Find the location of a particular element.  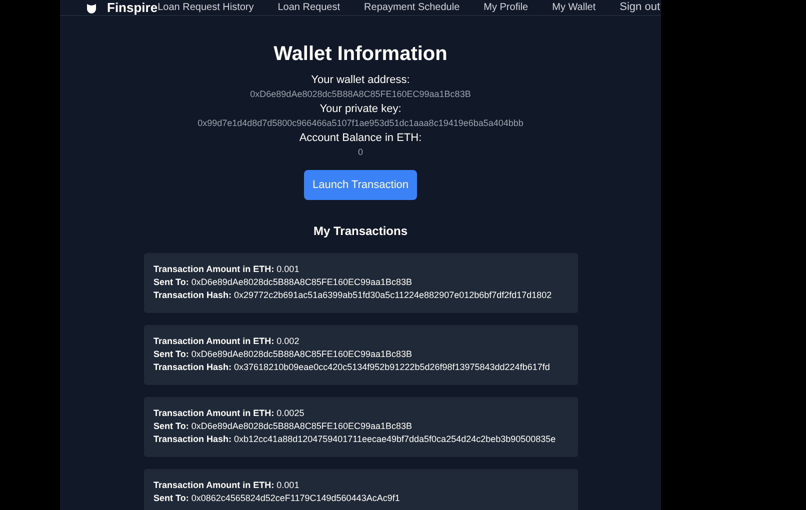

launch-transaction-button: Launch Transaction is located at coordinates (360, 185).